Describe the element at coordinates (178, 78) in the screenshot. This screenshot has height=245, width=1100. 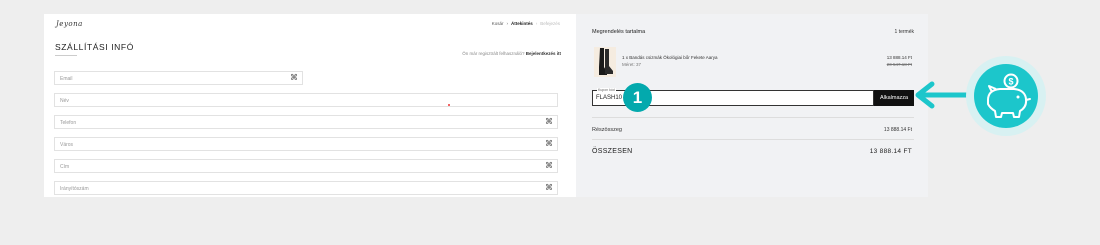
I see `email-field: Email ⌘` at that location.